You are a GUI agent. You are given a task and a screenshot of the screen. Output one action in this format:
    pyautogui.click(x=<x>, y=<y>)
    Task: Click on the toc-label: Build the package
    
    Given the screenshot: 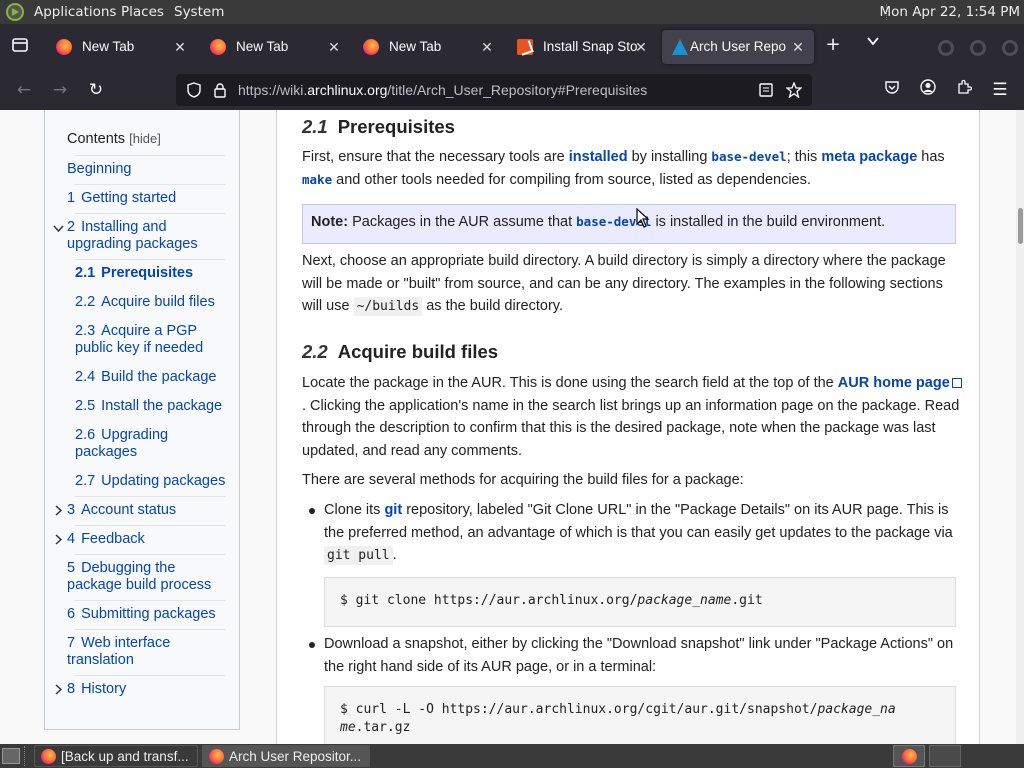 What is the action you would take?
    pyautogui.click(x=159, y=377)
    